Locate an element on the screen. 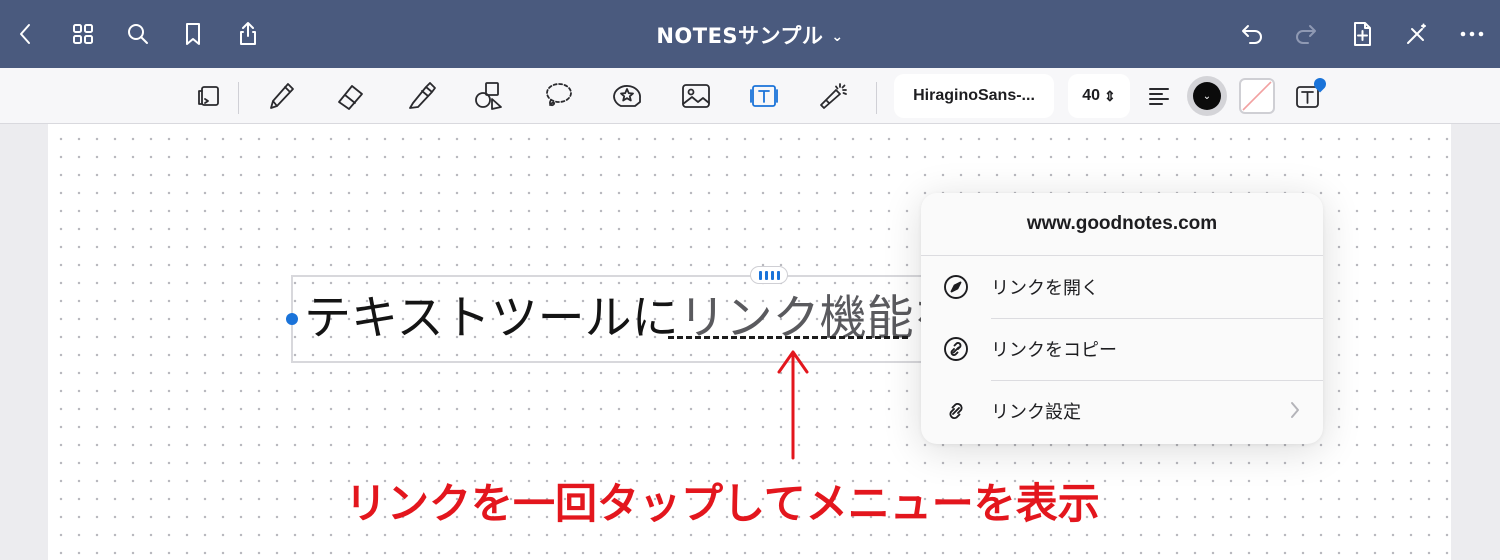  link-icon is located at coordinates (956, 411).